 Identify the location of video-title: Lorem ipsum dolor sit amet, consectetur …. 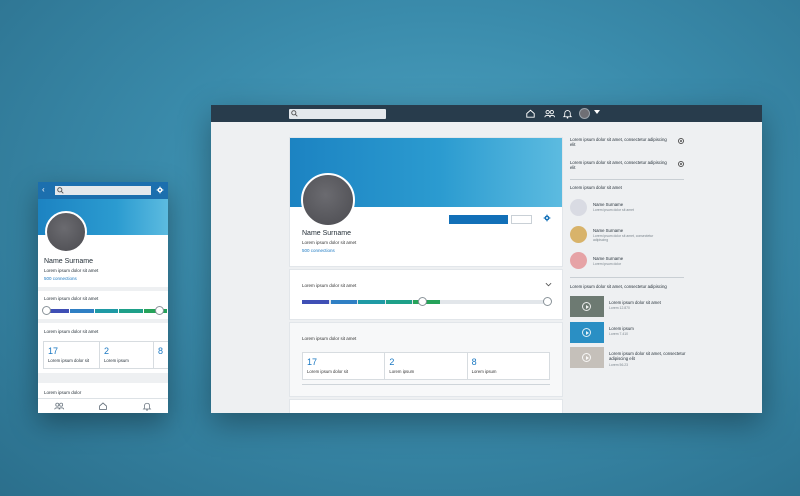
(648, 356).